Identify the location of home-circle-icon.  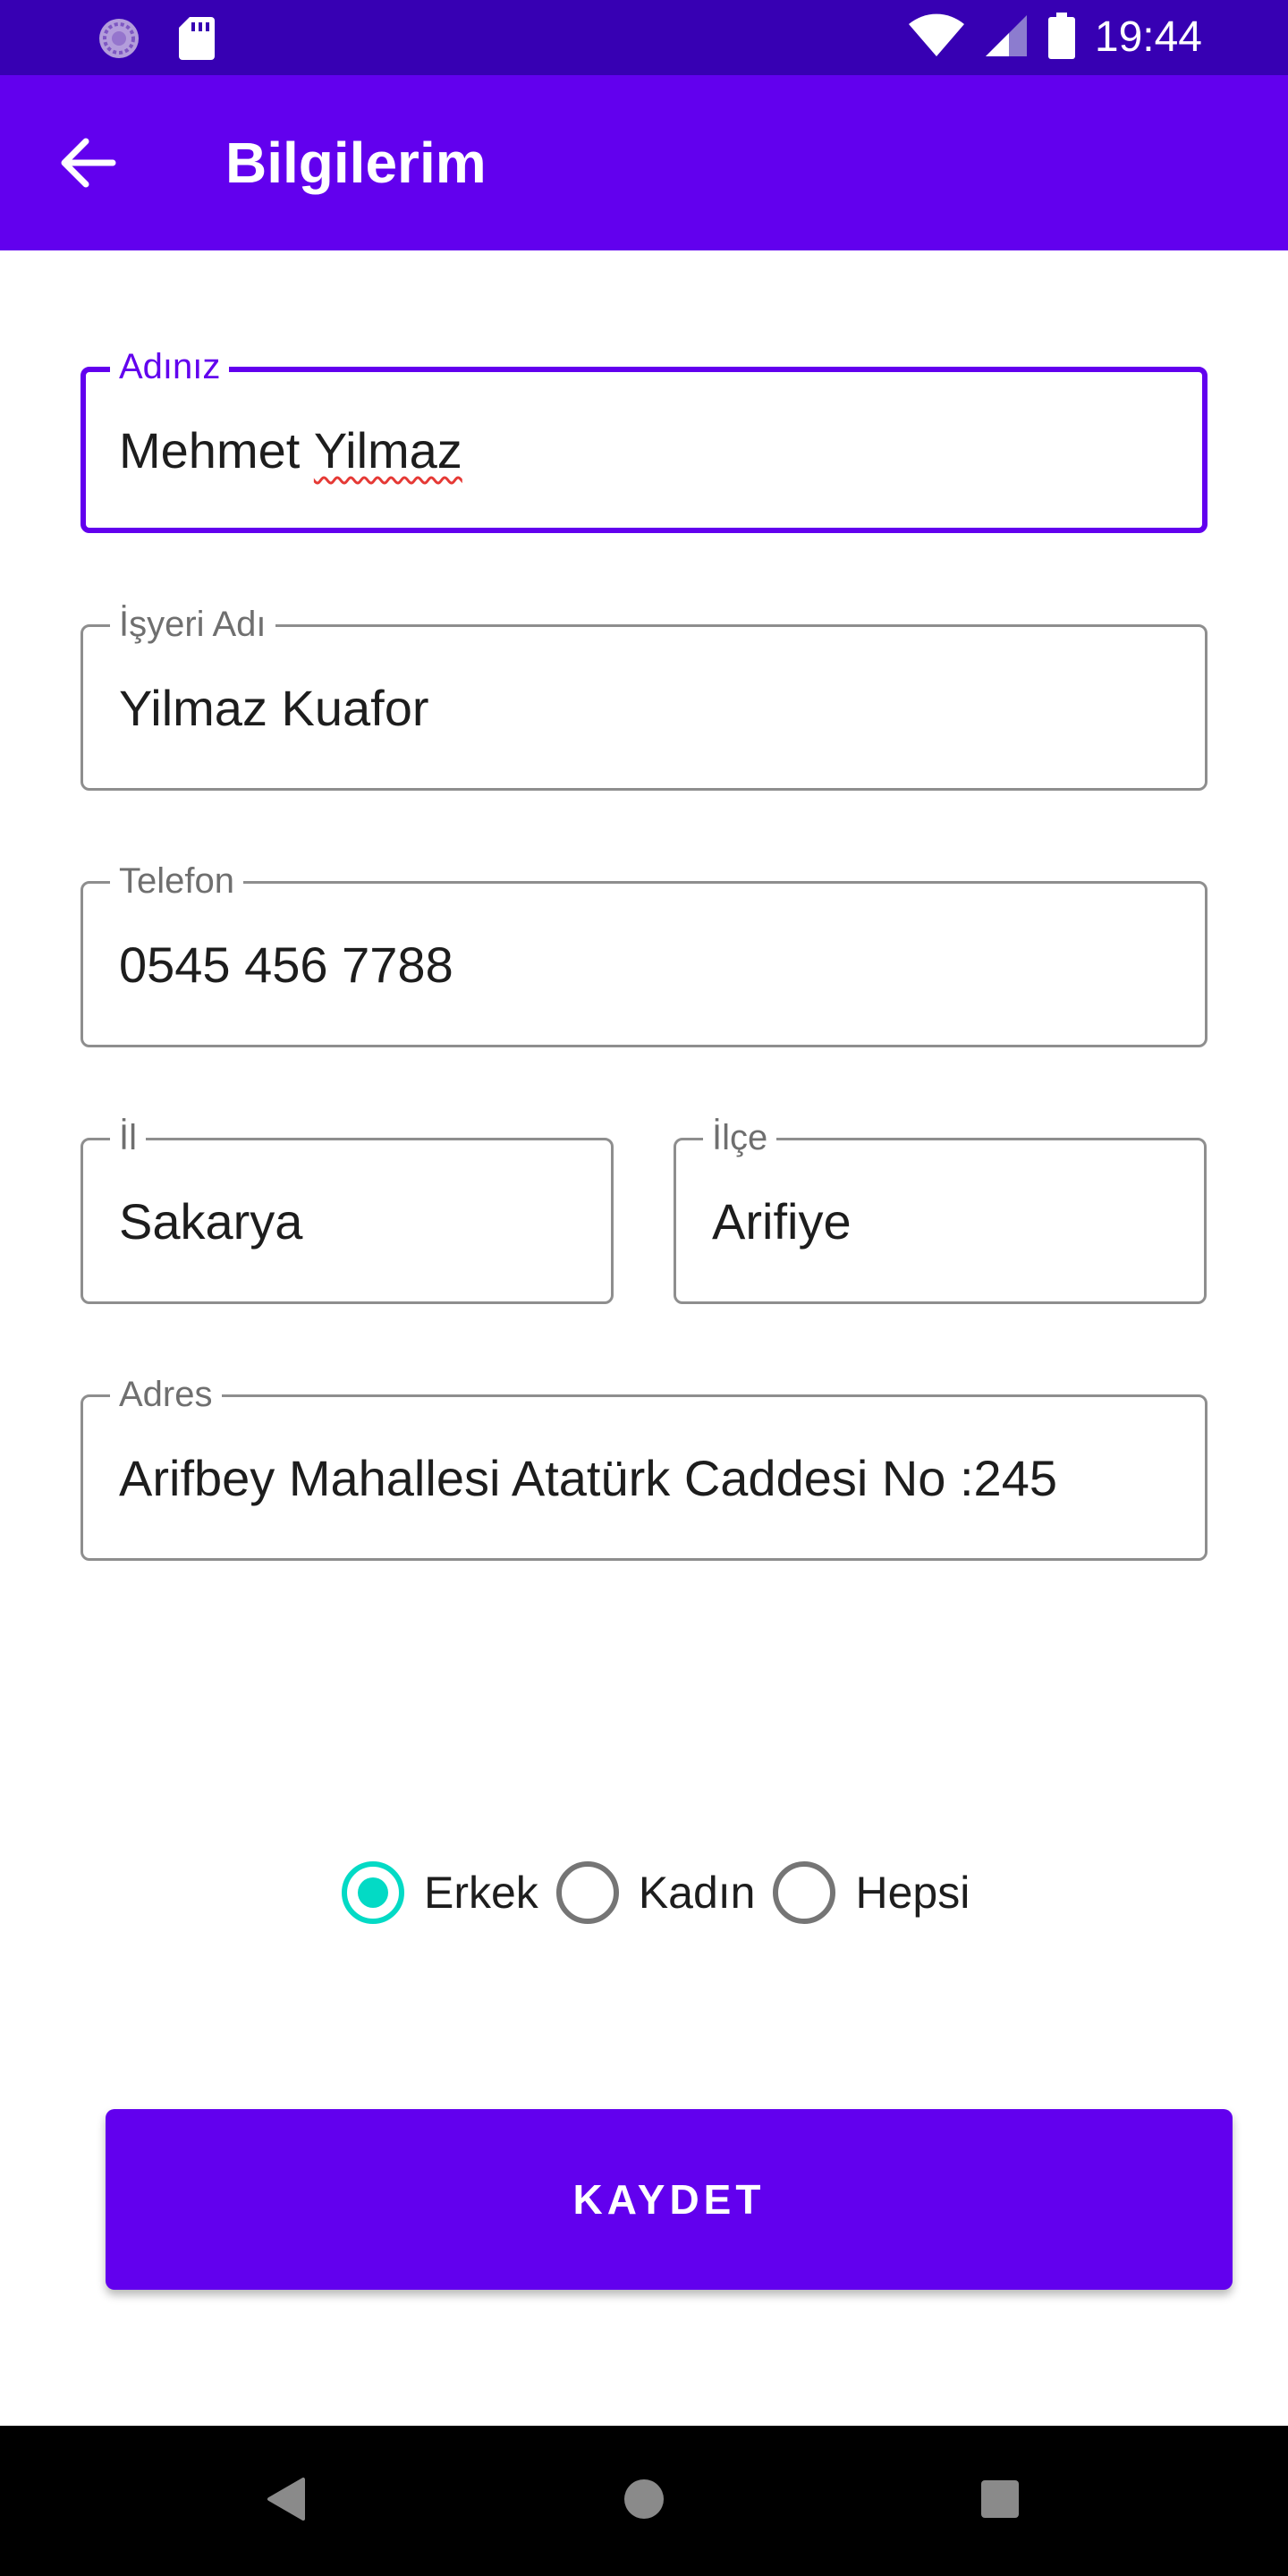
(644, 2501).